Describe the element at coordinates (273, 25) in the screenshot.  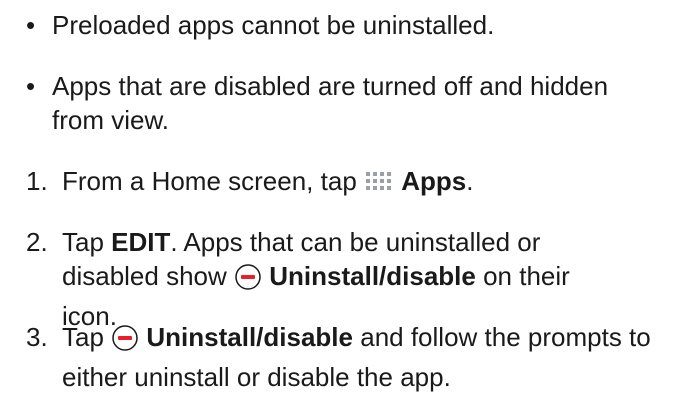
I see `bullet-text: Preloaded apps cannot be uninstalled.` at that location.